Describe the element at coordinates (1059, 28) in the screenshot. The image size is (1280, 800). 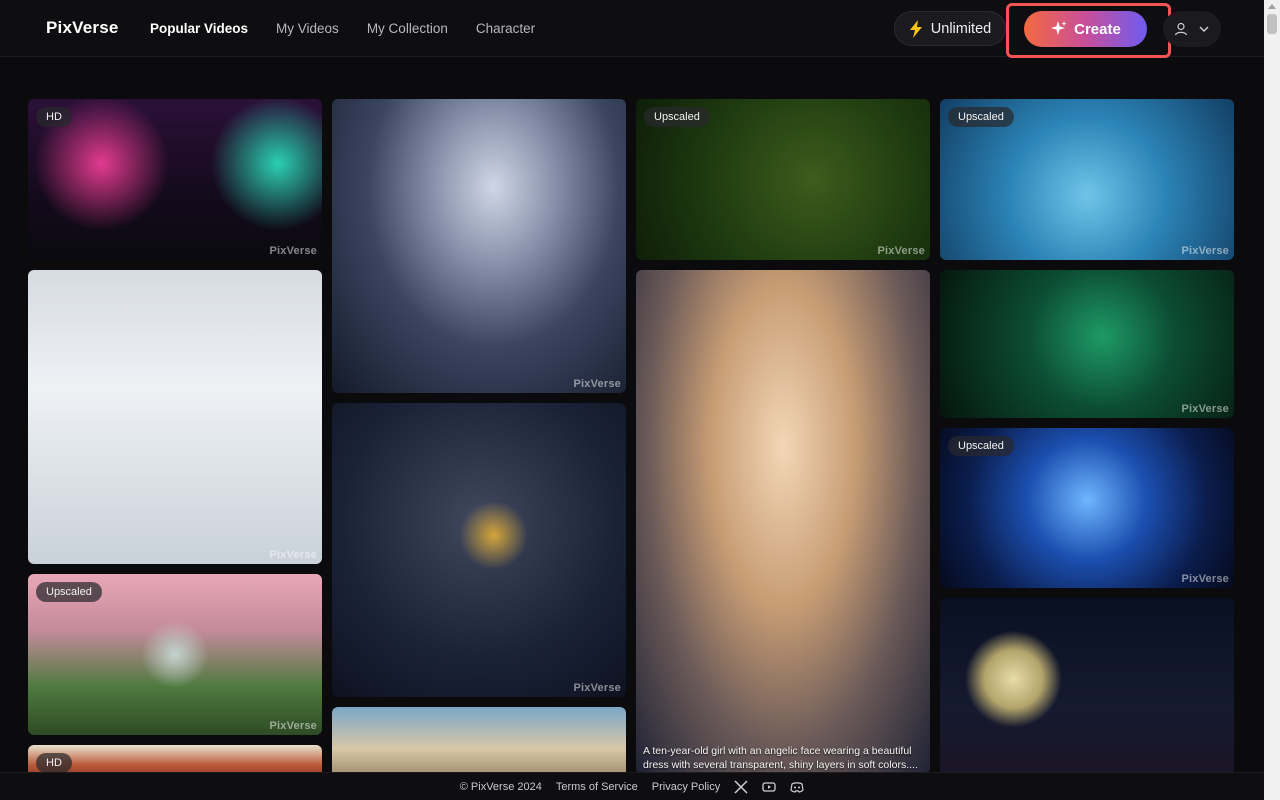
I see `sparkle-icon` at that location.